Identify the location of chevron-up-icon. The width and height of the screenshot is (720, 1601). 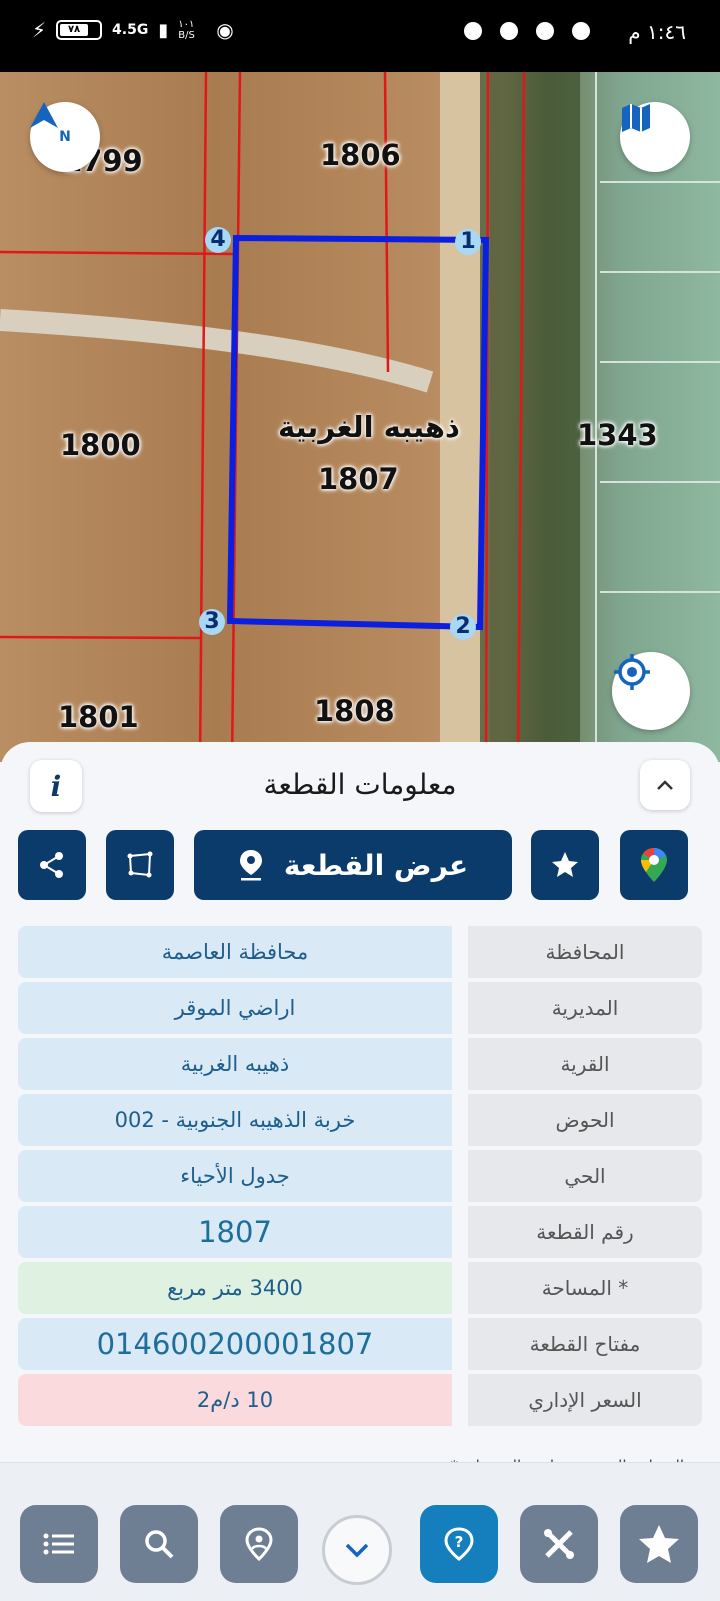
(665, 785).